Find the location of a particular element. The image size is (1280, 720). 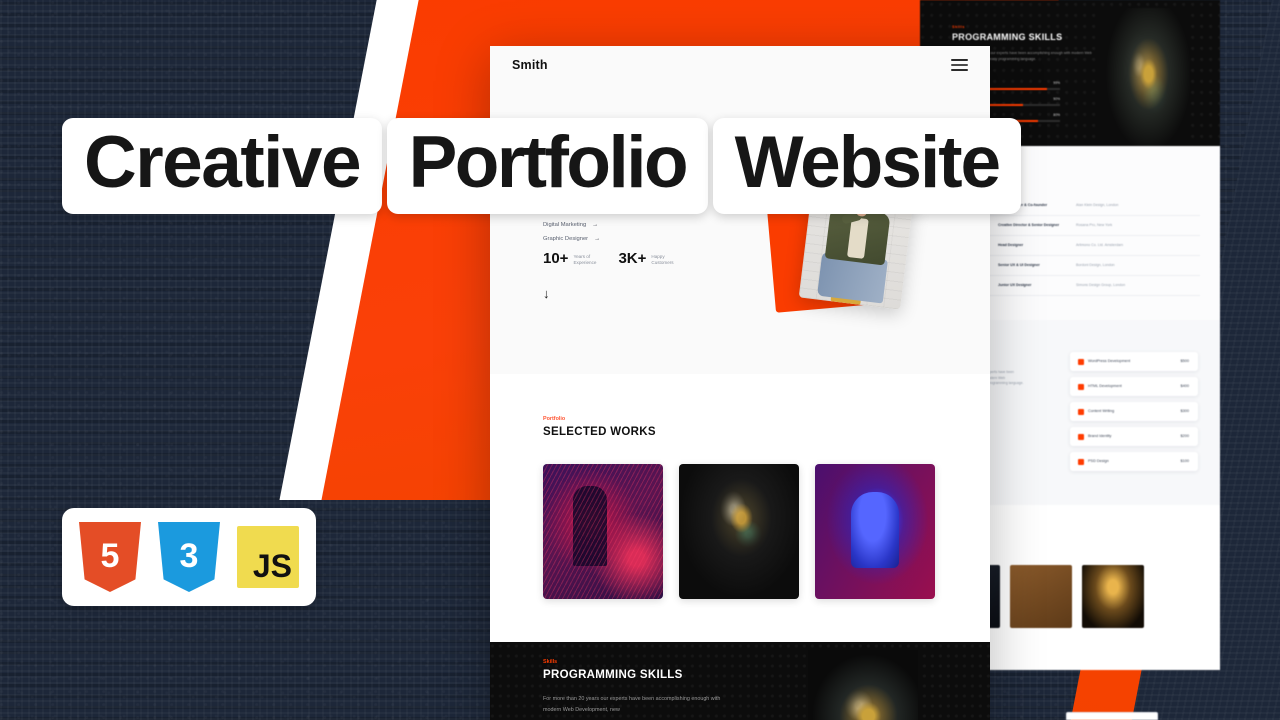

skills-eyebrow: Skills is located at coordinates (550, 662).